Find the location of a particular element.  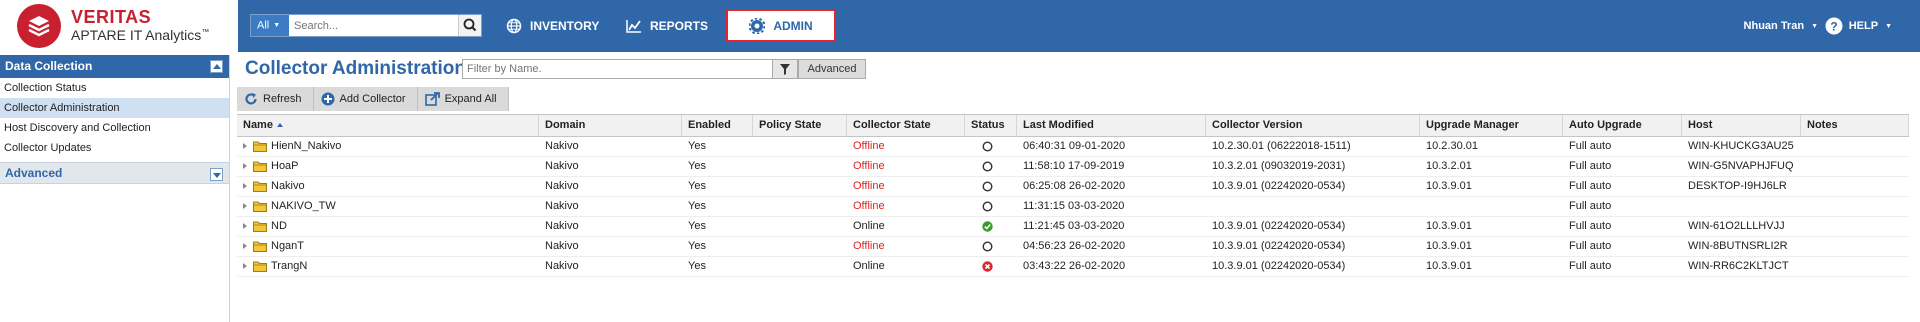

filter-button is located at coordinates (785, 69).